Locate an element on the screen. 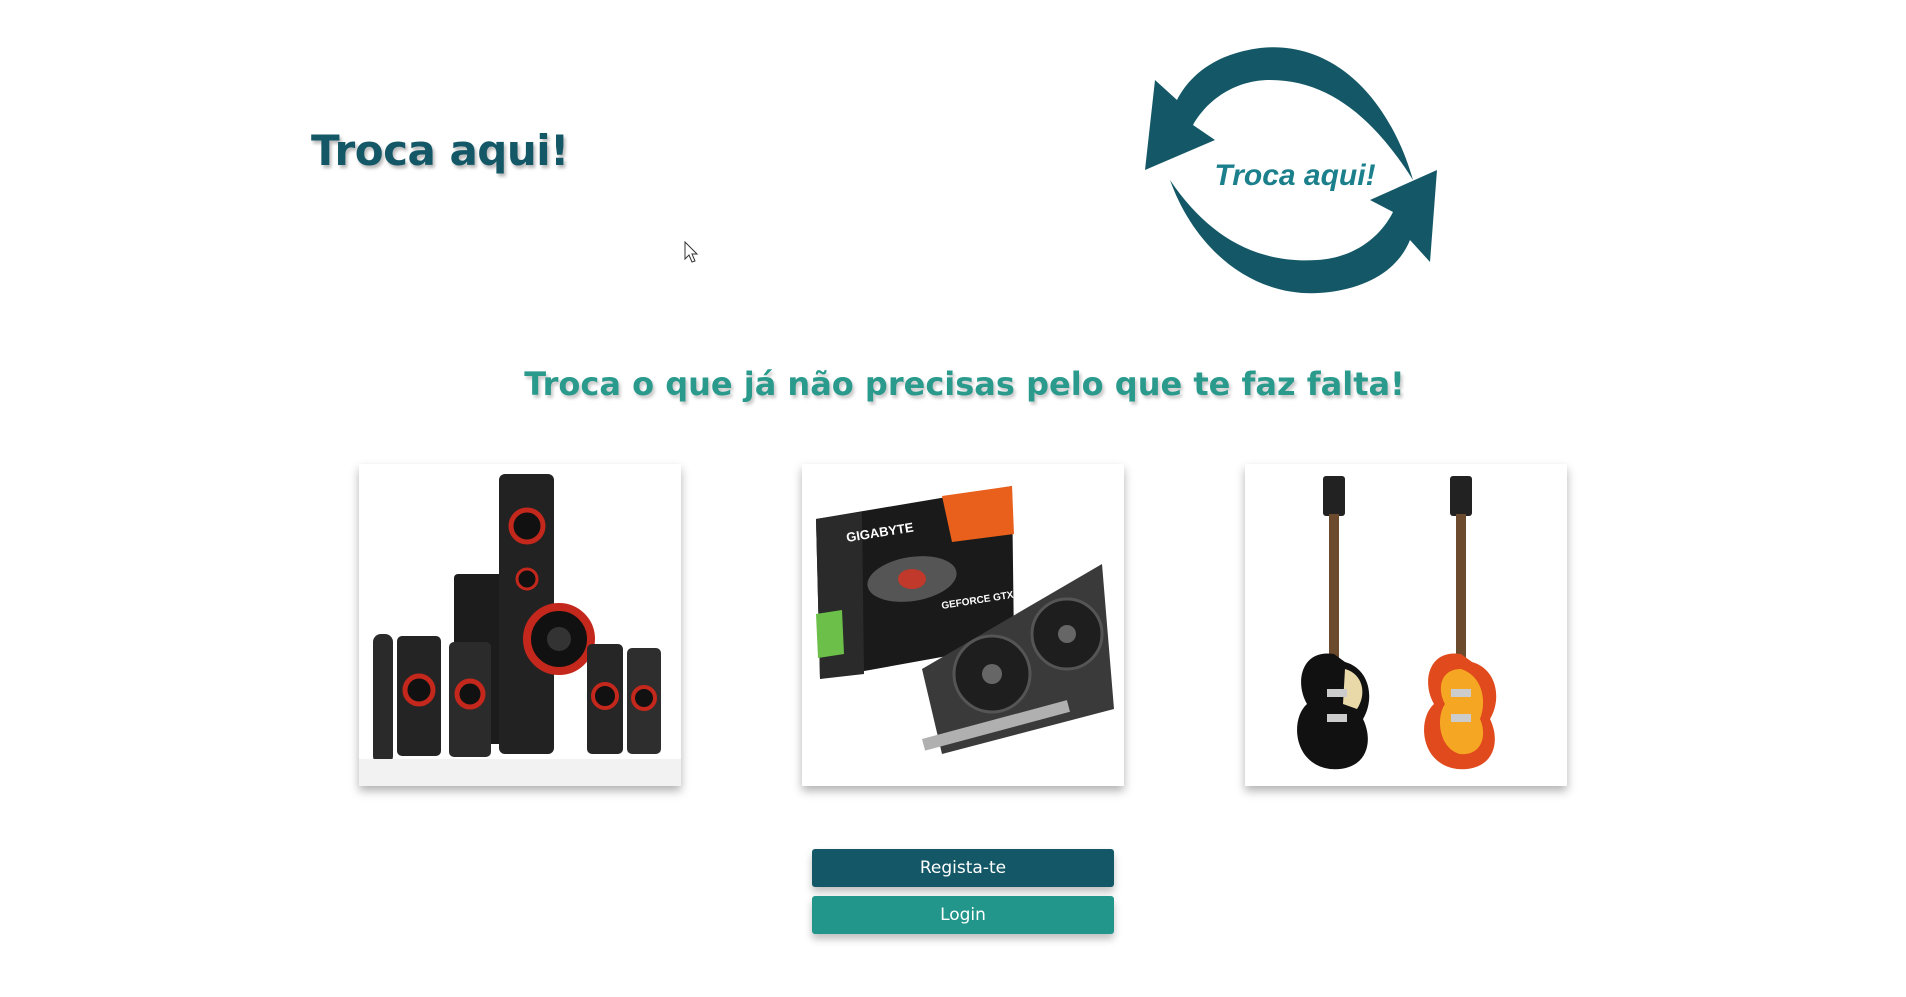 The image size is (1906, 997). logo: Troca aqui! is located at coordinates (1295, 170).